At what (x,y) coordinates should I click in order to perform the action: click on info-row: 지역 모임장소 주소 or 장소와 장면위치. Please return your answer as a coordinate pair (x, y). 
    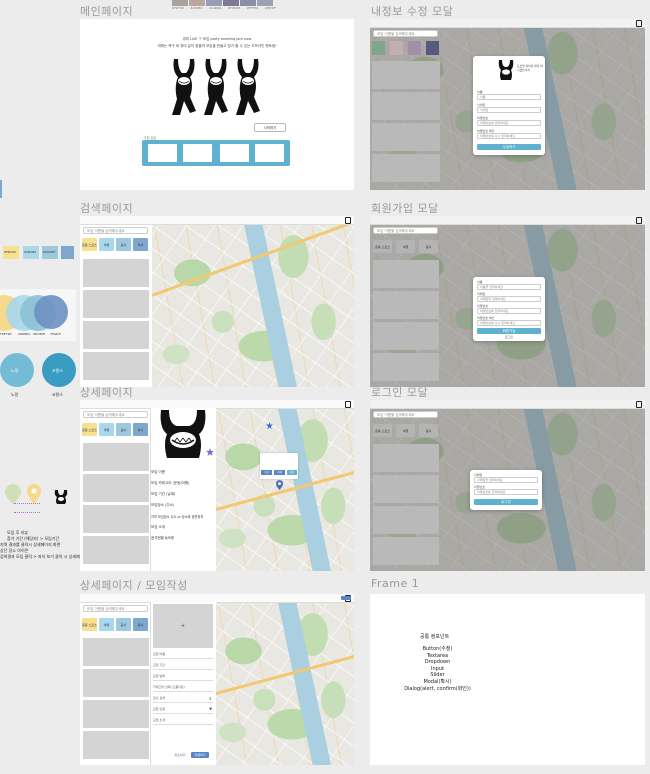
    Looking at the image, I should click on (177, 517).